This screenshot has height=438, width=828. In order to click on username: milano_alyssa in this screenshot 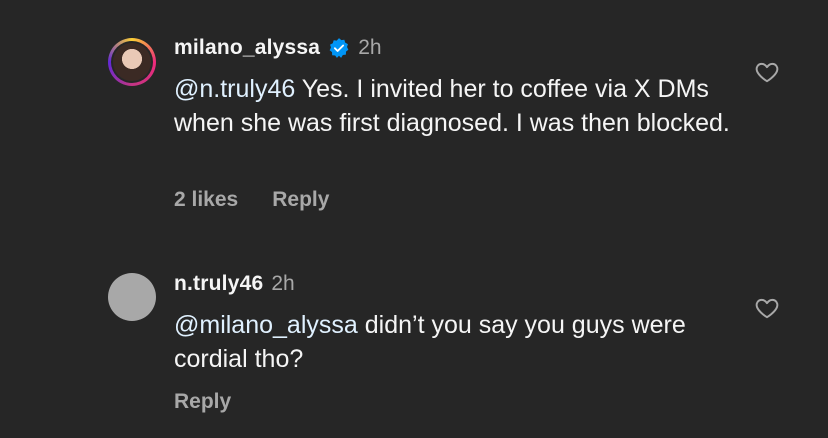, I will do `click(247, 48)`.